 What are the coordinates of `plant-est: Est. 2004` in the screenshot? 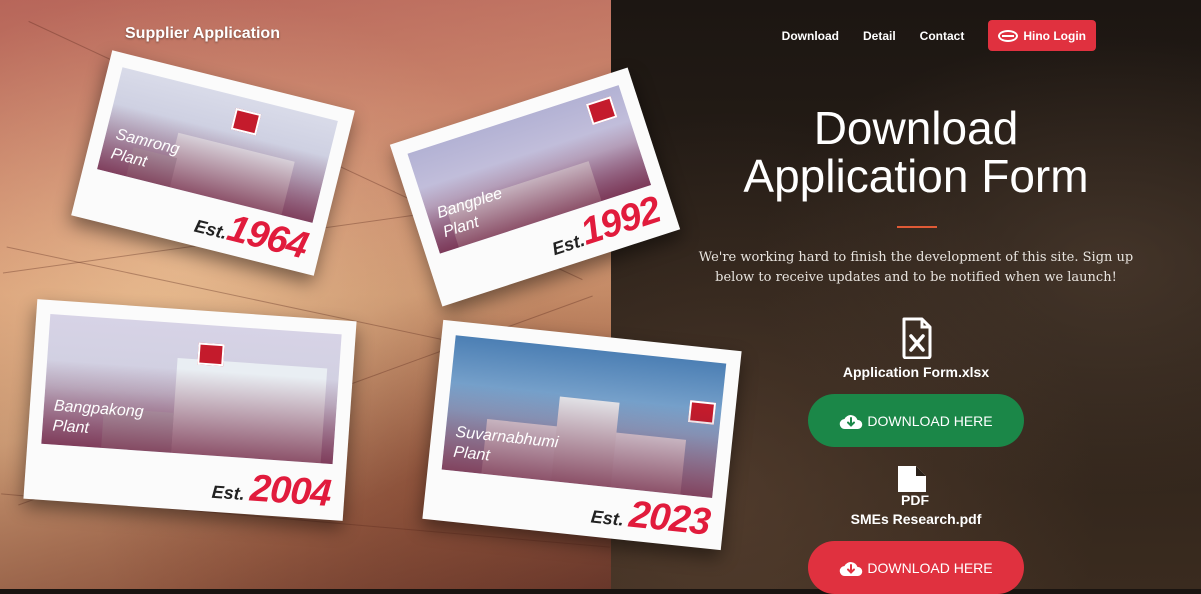 It's located at (271, 491).